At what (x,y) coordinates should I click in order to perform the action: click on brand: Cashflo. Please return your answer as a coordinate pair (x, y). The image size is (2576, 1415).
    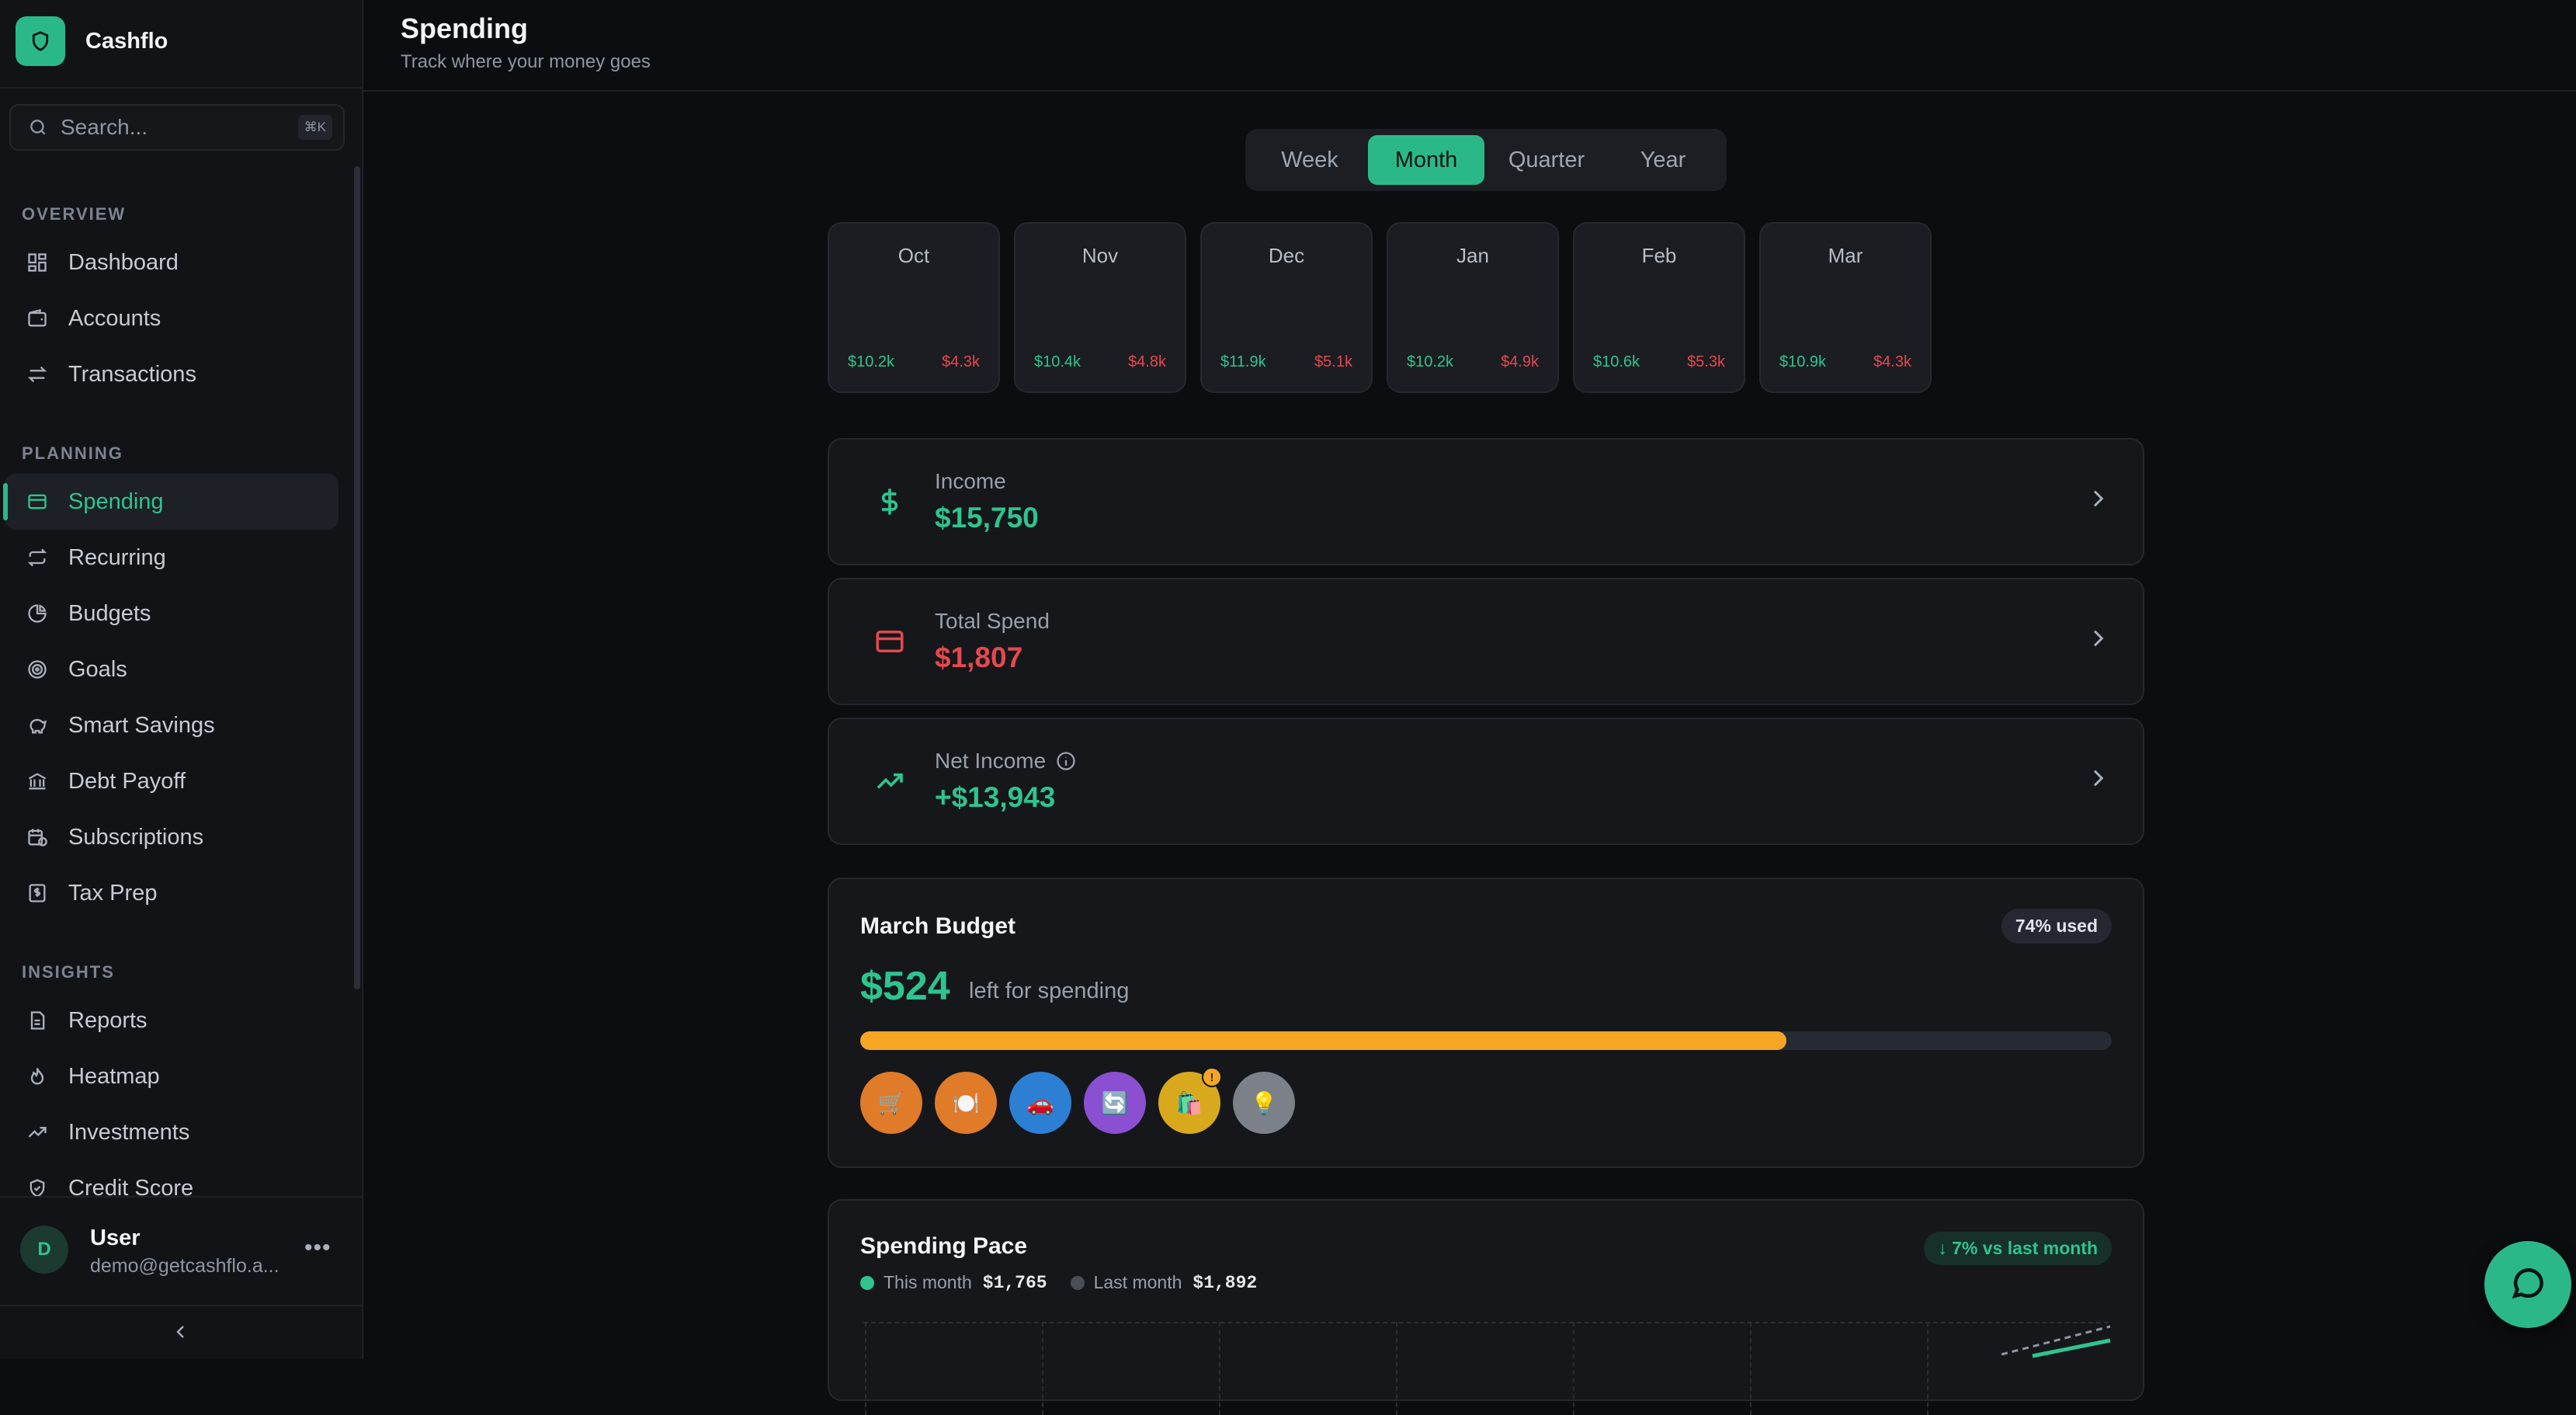
    Looking at the image, I should click on (92, 41).